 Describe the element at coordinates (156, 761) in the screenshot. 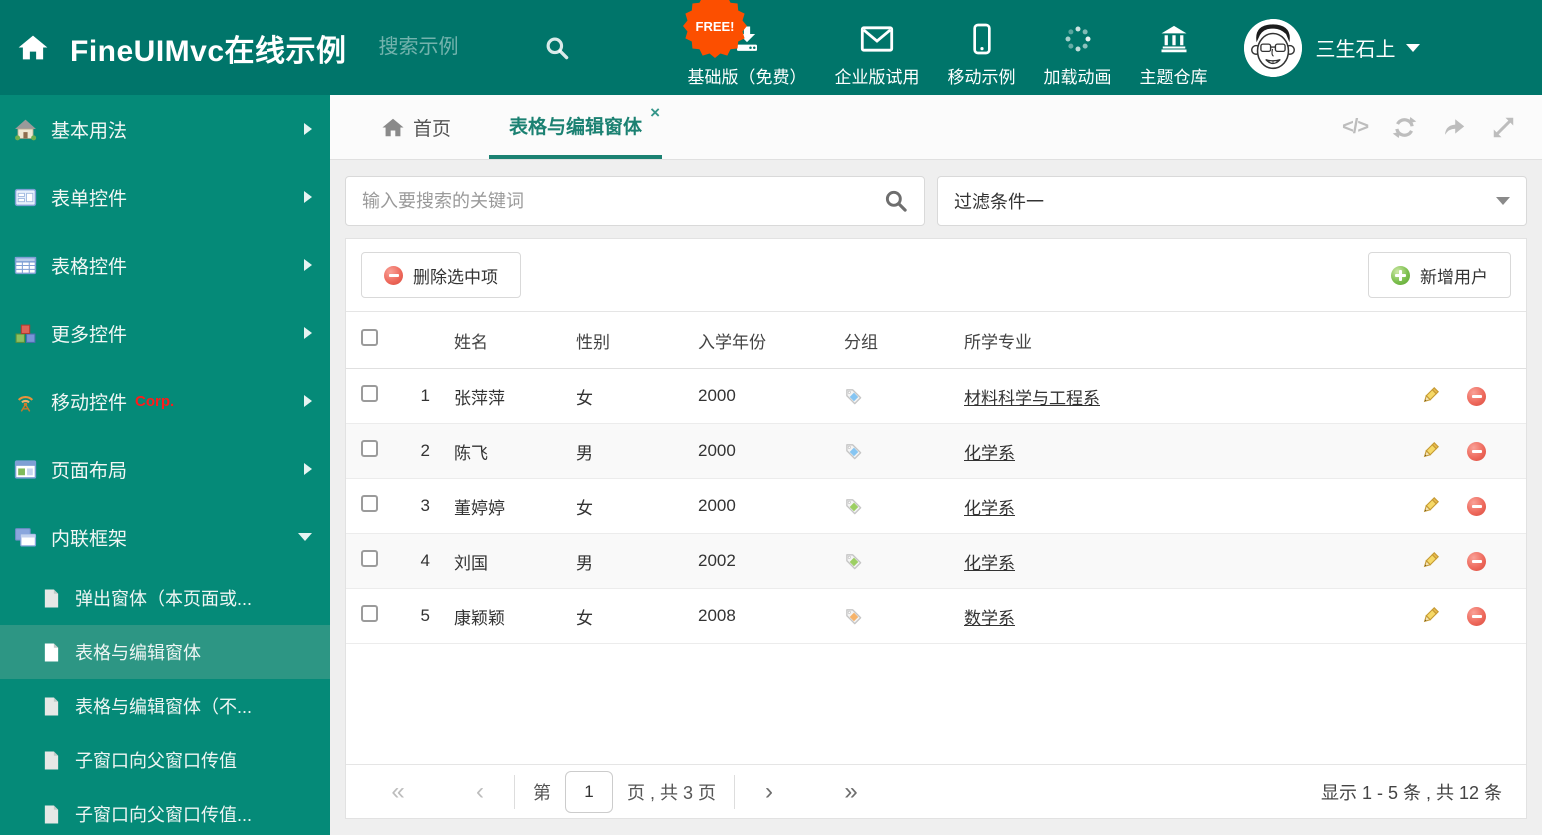

I see `sidebar-subitem-label: 子窗口向父窗口传值` at that location.